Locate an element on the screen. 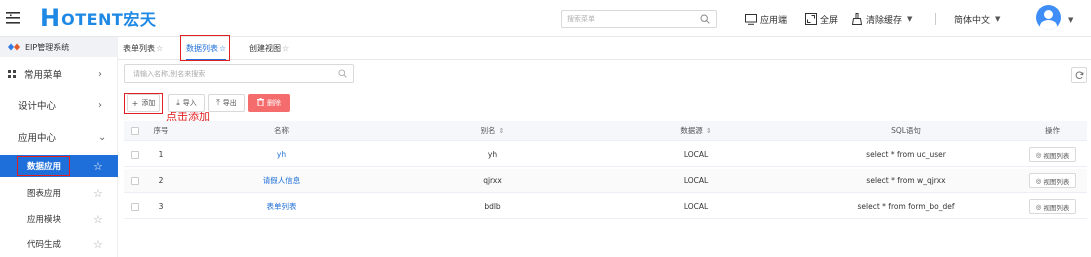 Image resolution: width=1091 pixels, height=257 pixels. sidebar-item-codegen: 代码生成 ☆ is located at coordinates (59, 244).